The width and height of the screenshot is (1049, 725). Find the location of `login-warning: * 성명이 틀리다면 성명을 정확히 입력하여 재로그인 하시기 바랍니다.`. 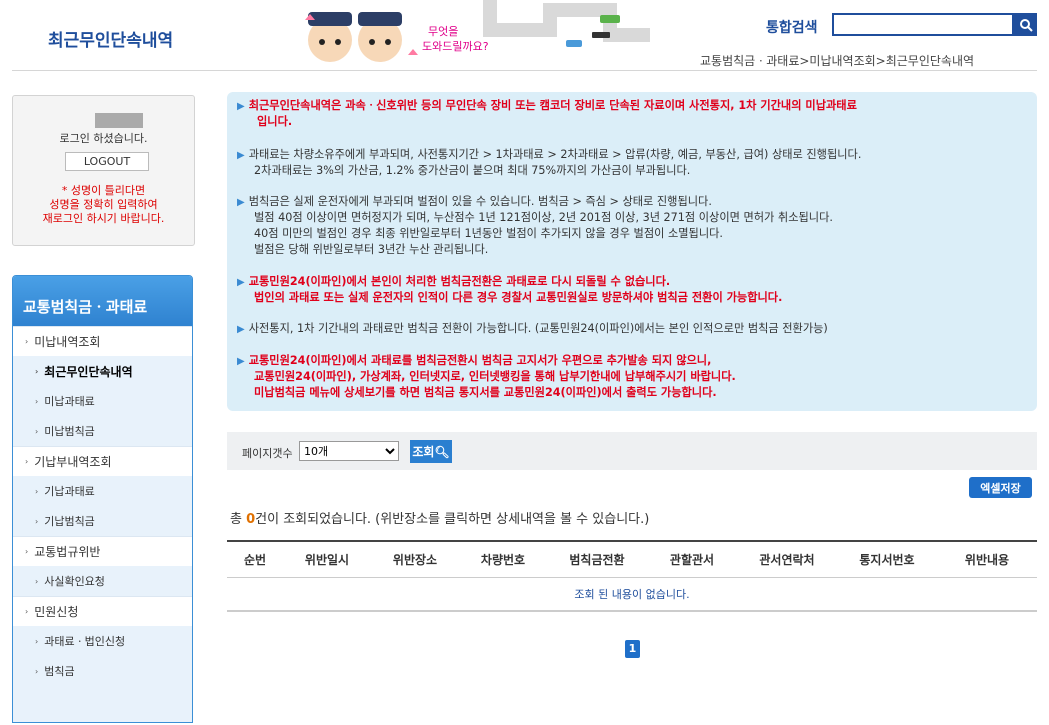

login-warning: * 성명이 틀리다면 성명을 정확히 입력하여 재로그인 하시기 바랍니다. is located at coordinates (103, 205).